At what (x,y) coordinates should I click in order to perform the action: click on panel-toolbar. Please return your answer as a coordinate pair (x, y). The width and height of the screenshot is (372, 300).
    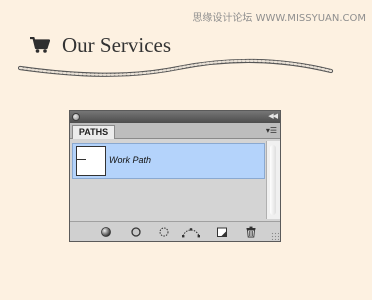
    Looking at the image, I should click on (175, 231).